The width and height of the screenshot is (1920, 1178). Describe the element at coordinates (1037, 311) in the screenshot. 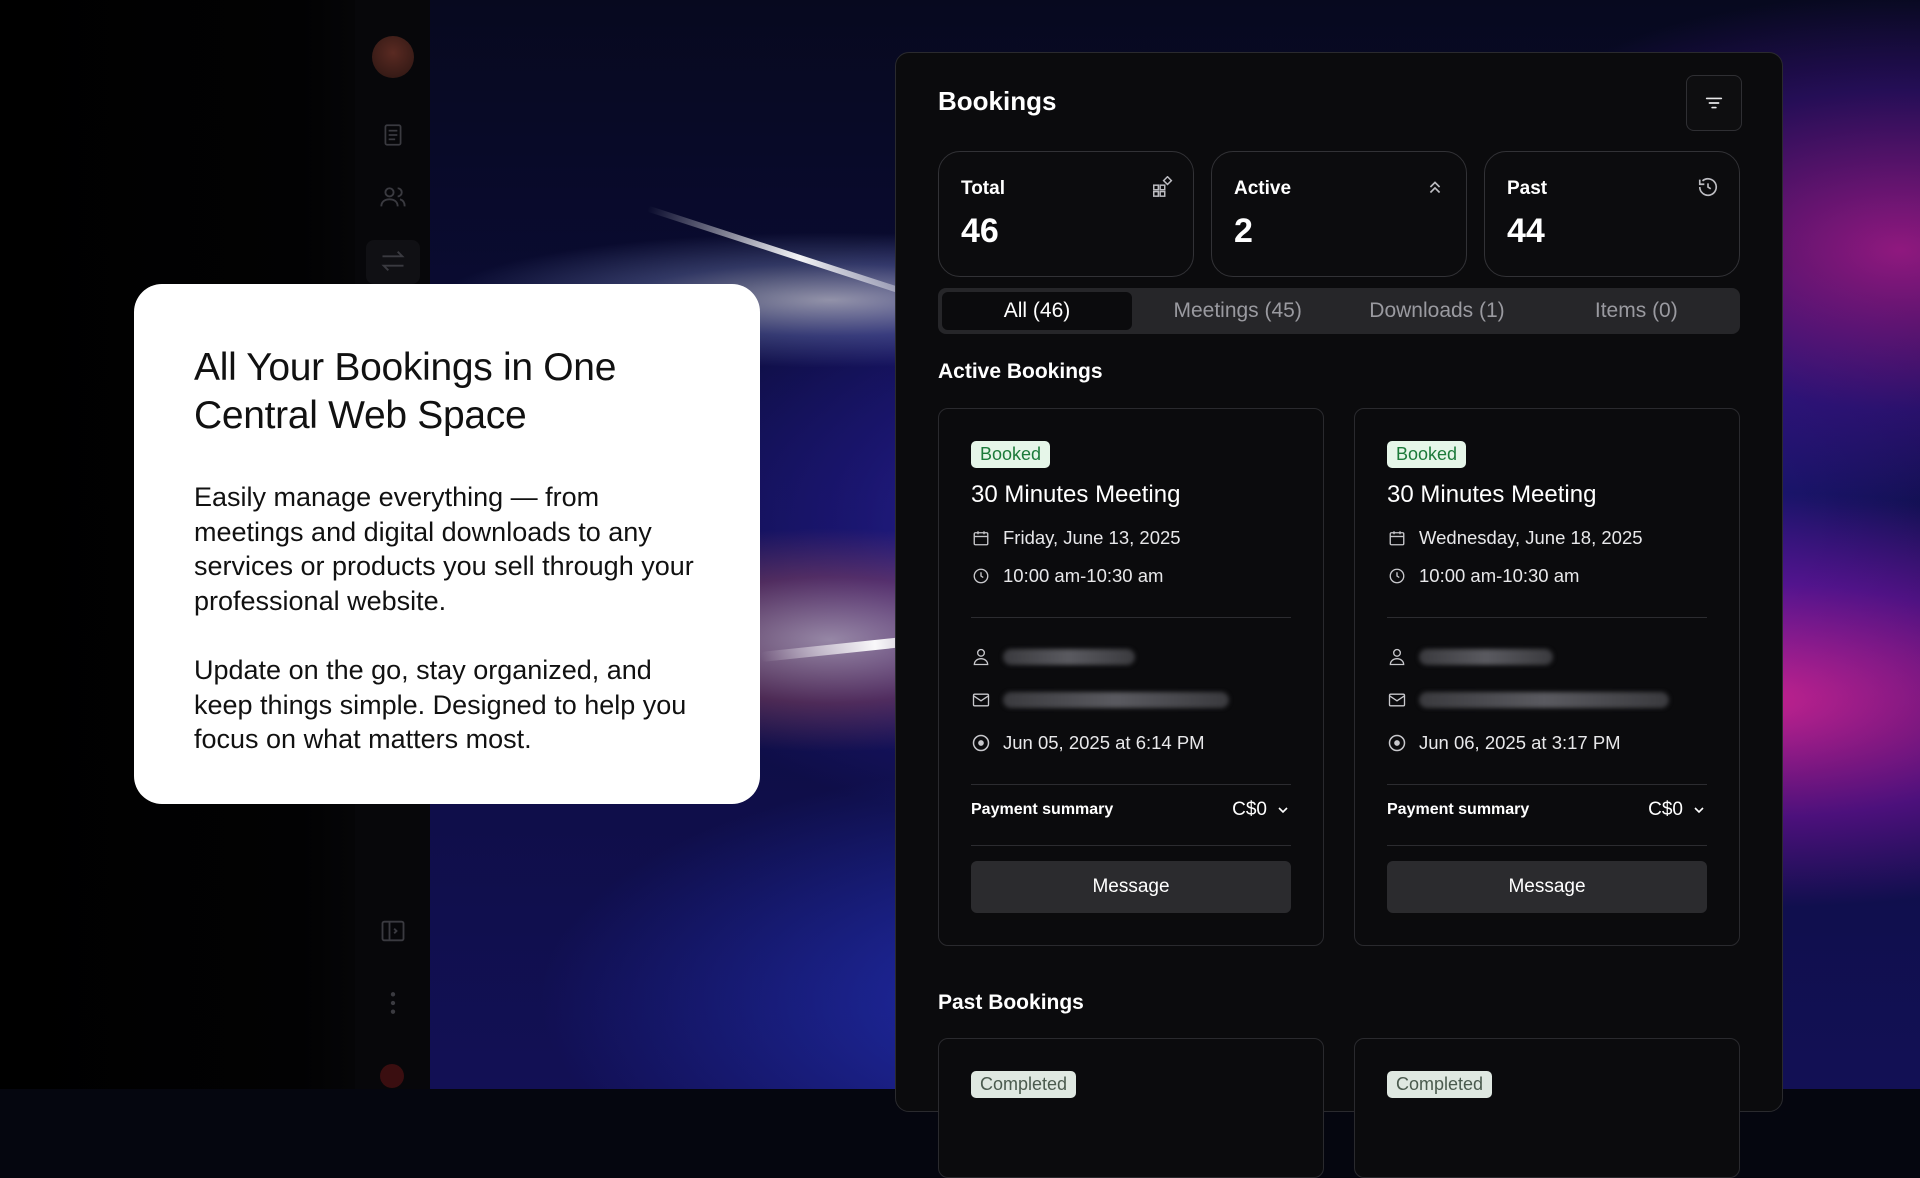

I see `tab-all: All (46)` at that location.